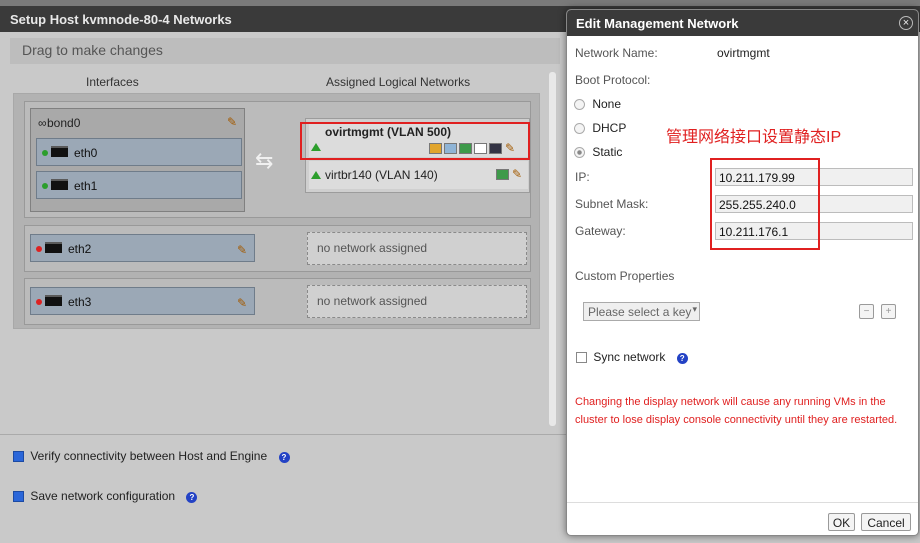  I want to click on remove-property-button: −, so click(866, 311).